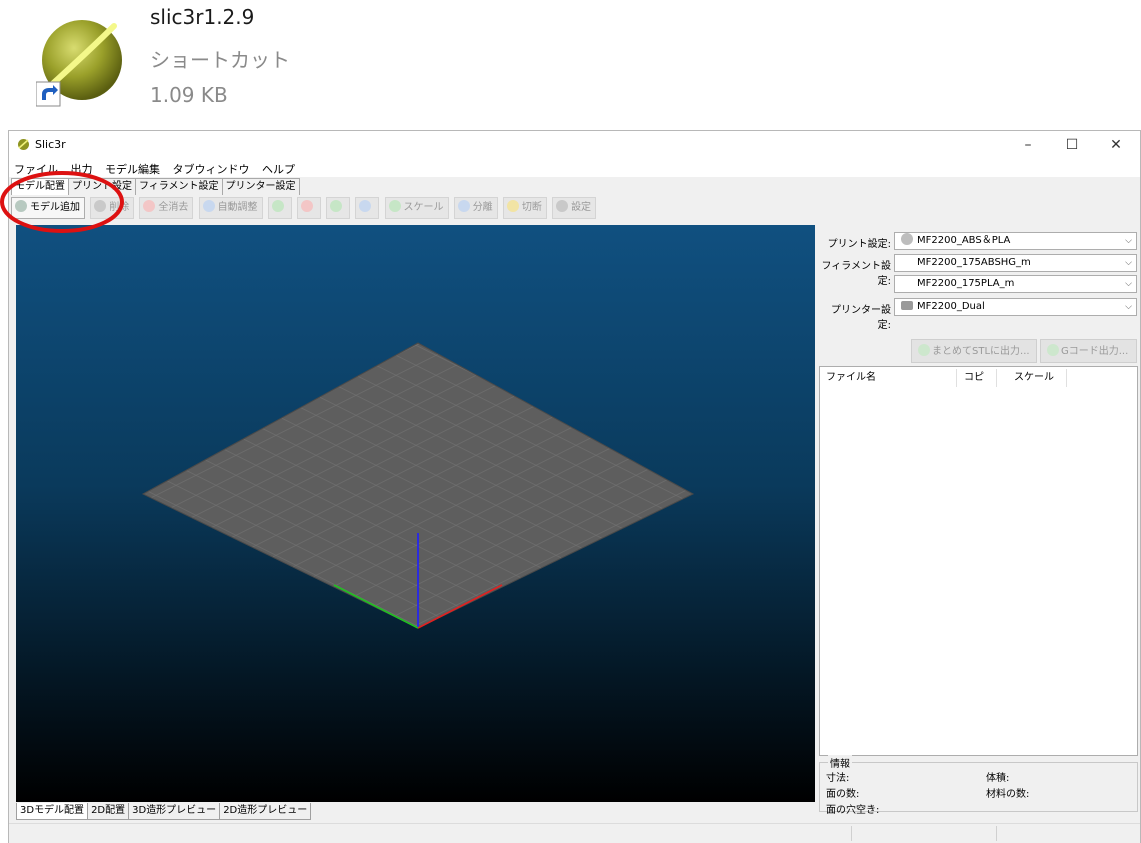 The image size is (1141, 843). I want to click on tab-2d-plater: 2D配置, so click(108, 811).